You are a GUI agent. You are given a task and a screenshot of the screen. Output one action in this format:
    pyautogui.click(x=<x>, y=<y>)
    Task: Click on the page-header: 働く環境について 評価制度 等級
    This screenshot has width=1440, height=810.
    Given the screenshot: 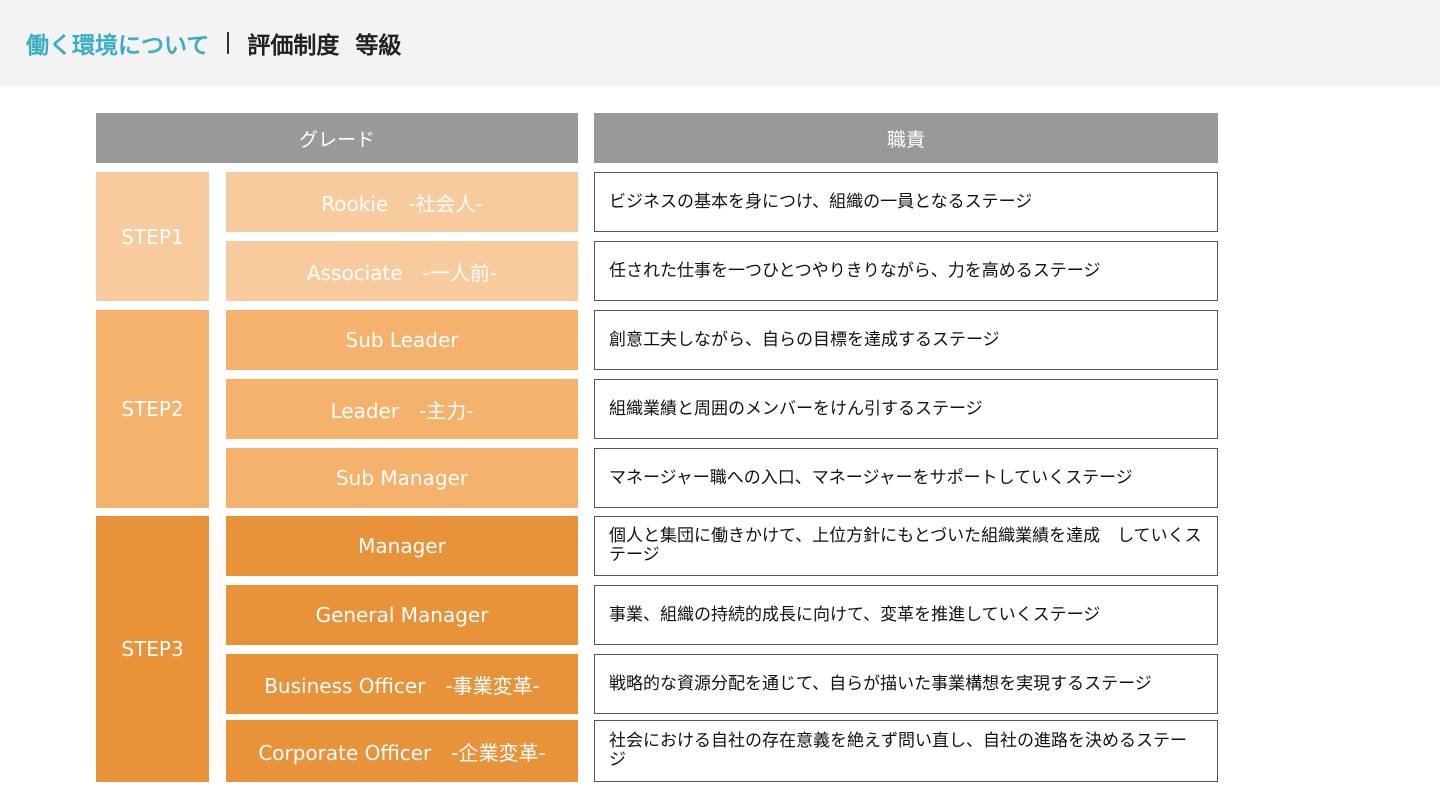 What is the action you would take?
    pyautogui.click(x=720, y=43)
    